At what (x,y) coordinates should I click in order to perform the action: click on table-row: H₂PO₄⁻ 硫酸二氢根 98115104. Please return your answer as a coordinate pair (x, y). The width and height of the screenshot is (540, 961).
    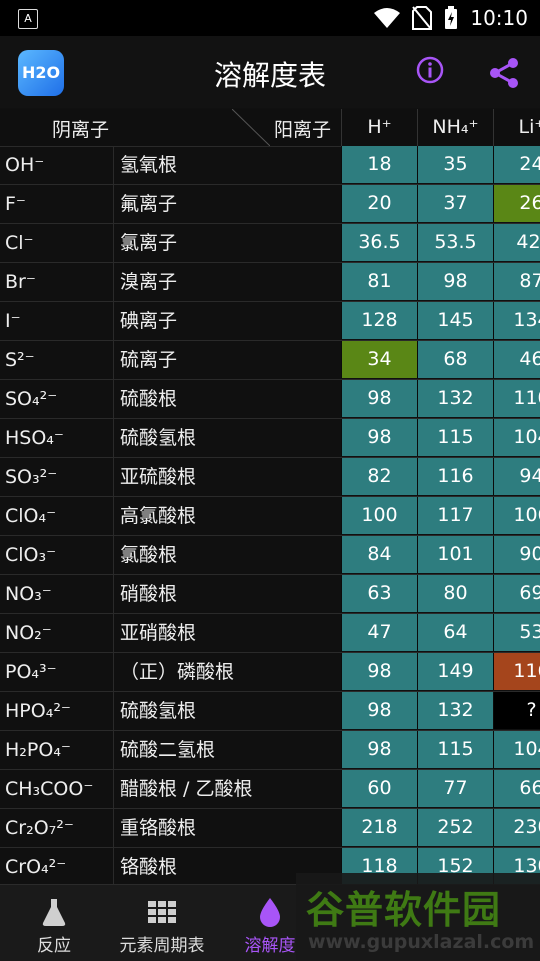
    Looking at the image, I should click on (270, 750).